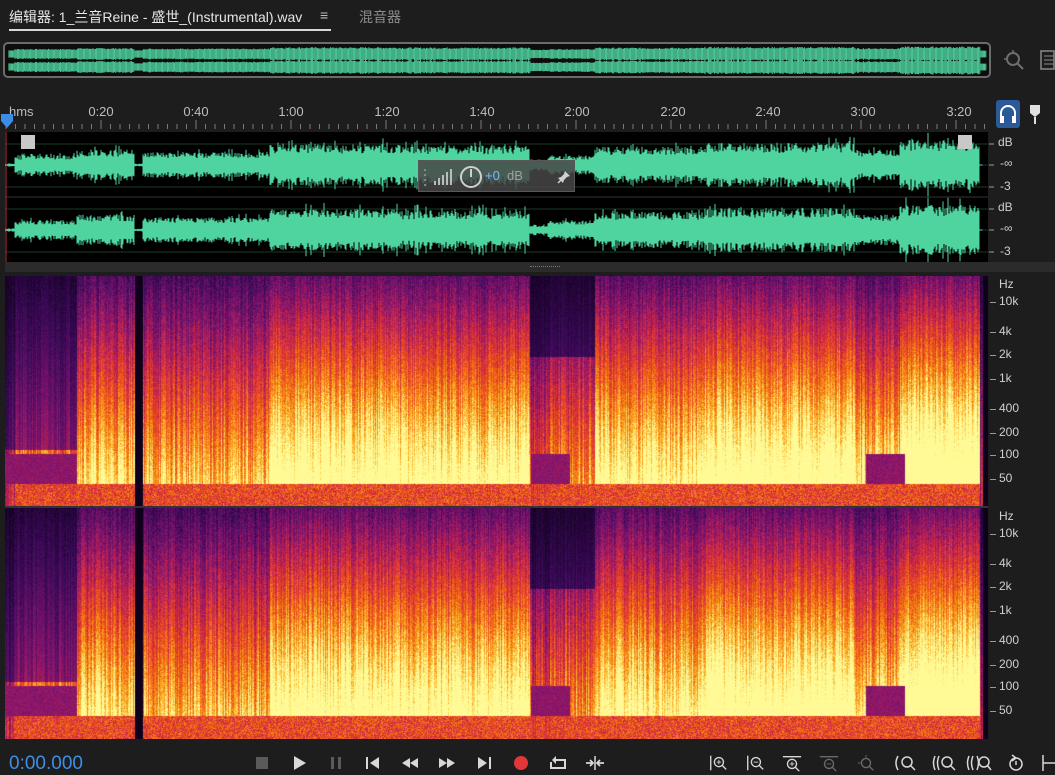 Image resolution: width=1055 pixels, height=775 pixels. Describe the element at coordinates (863, 111) in the screenshot. I see `ruler-tick-label: 3:00` at that location.